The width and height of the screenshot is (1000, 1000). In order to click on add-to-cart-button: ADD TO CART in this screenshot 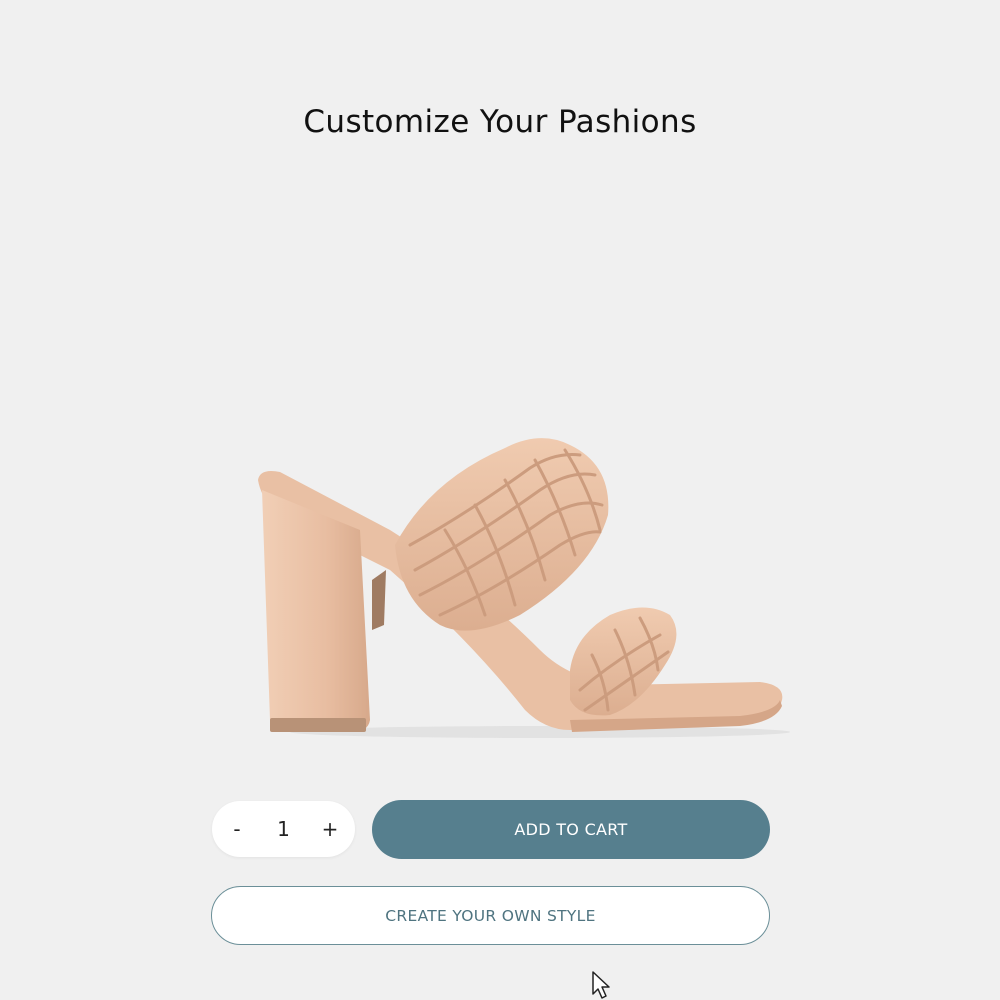, I will do `click(571, 829)`.